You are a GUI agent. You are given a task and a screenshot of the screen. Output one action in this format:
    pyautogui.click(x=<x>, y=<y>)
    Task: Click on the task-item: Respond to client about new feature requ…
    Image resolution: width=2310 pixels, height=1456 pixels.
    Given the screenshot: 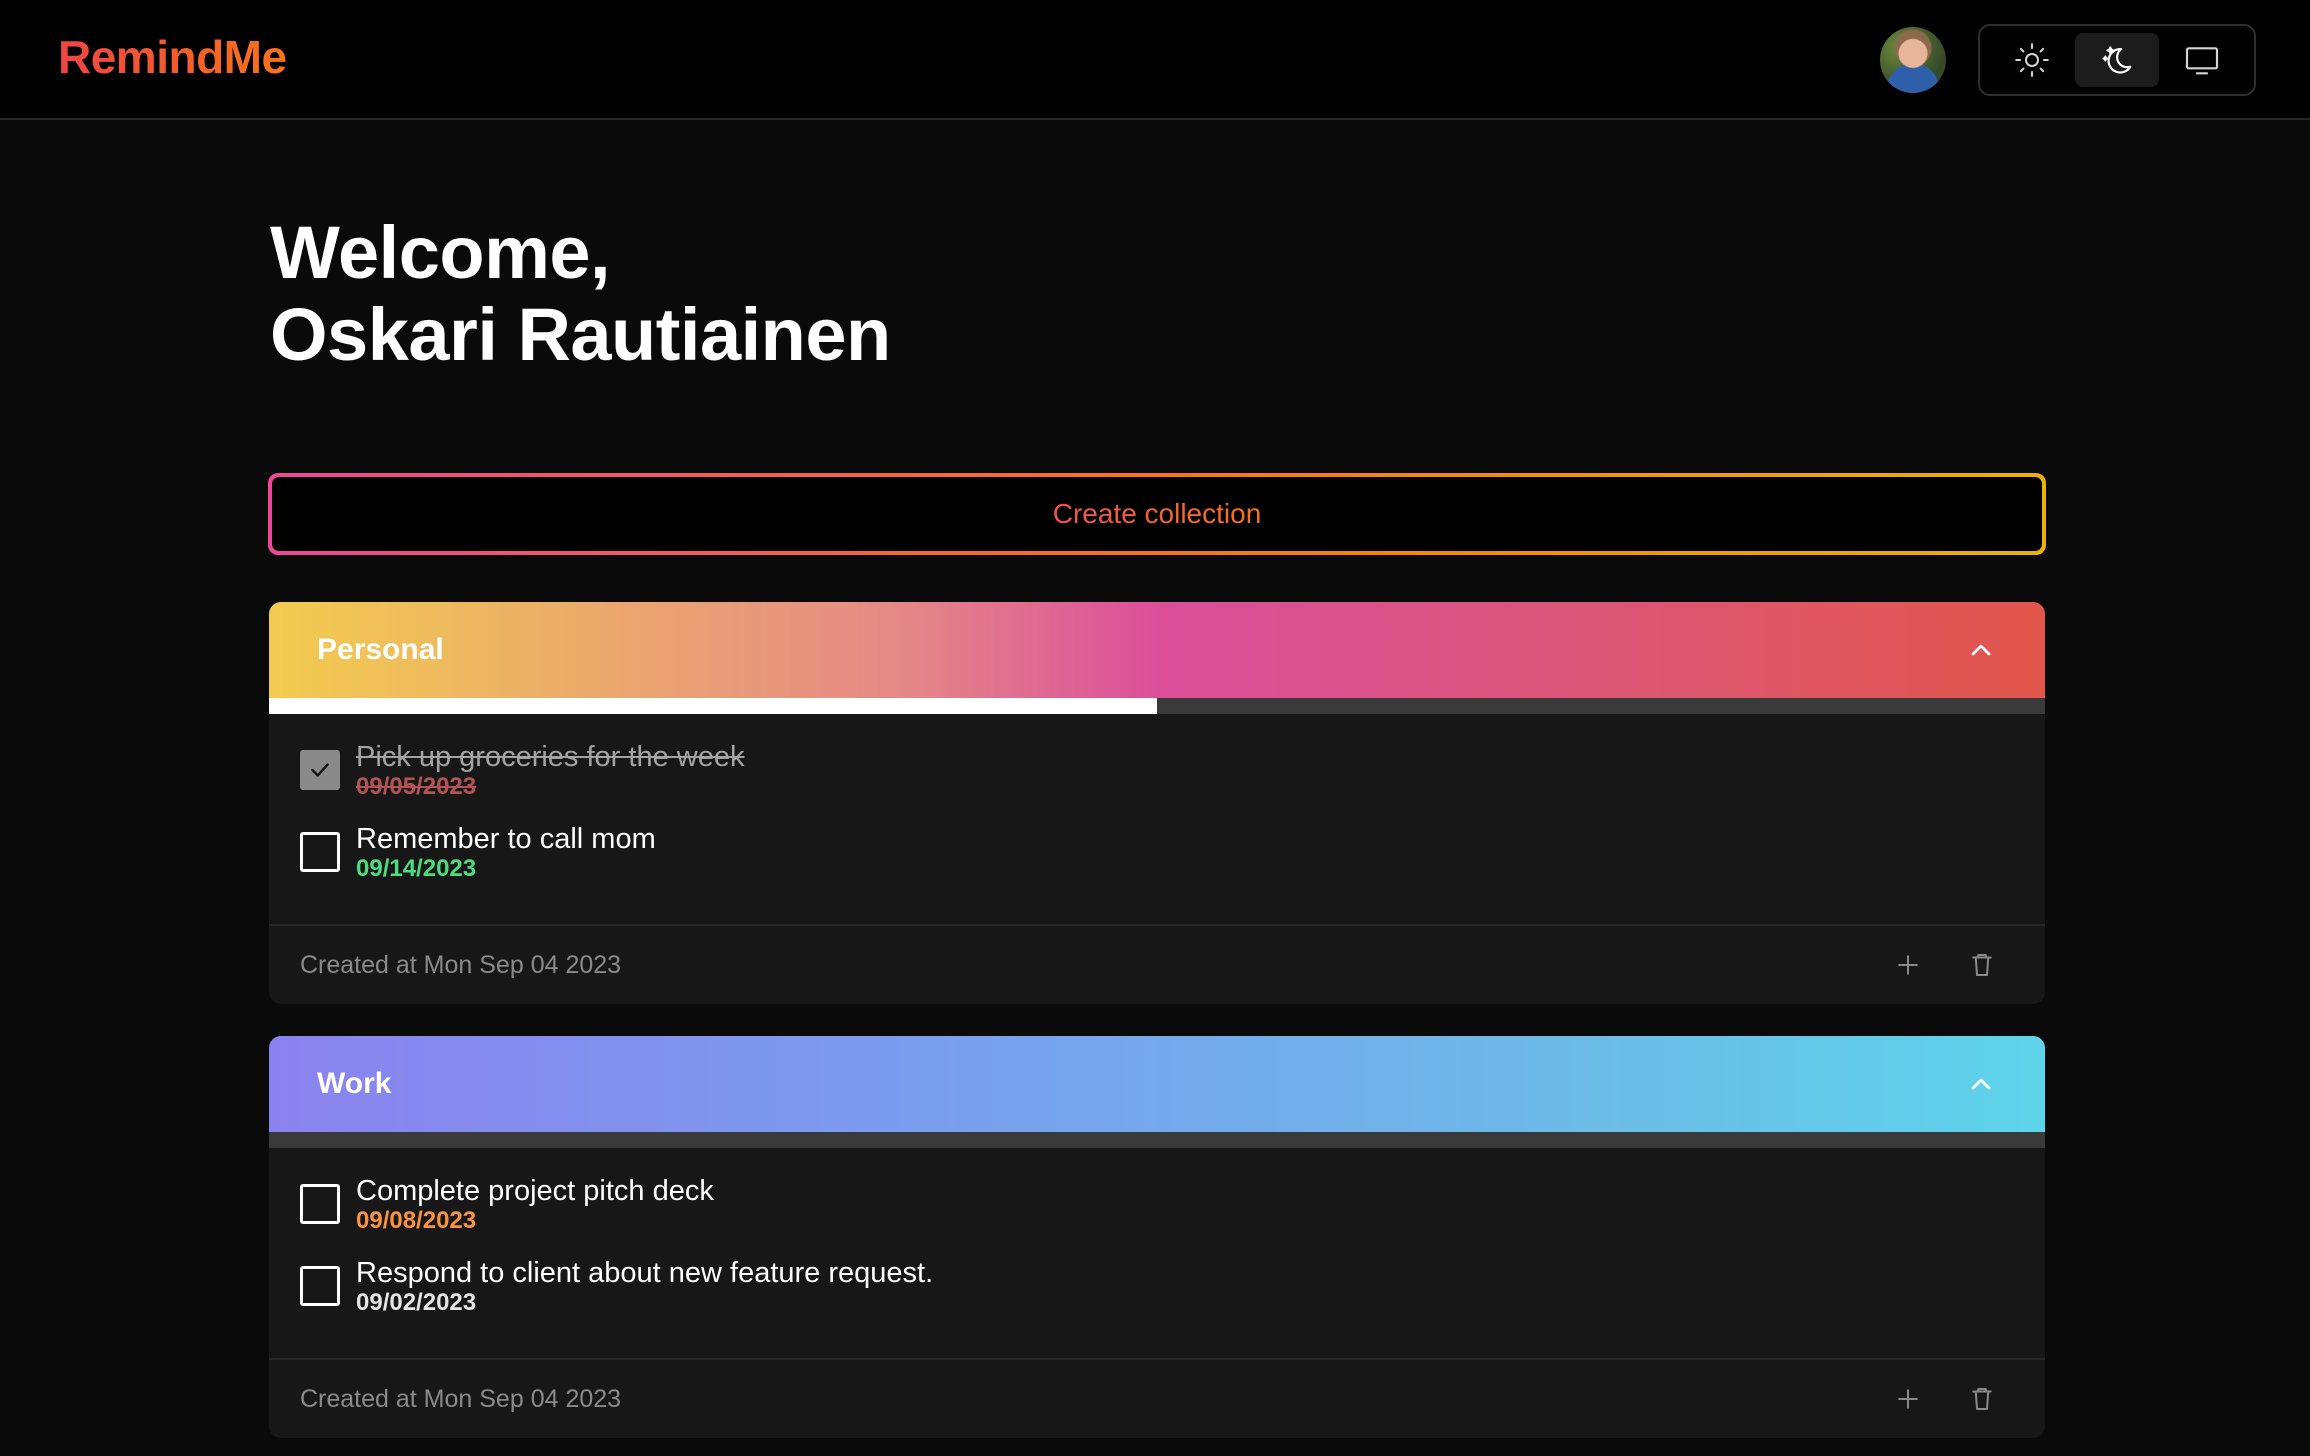 What is the action you would take?
    pyautogui.click(x=1157, y=1286)
    